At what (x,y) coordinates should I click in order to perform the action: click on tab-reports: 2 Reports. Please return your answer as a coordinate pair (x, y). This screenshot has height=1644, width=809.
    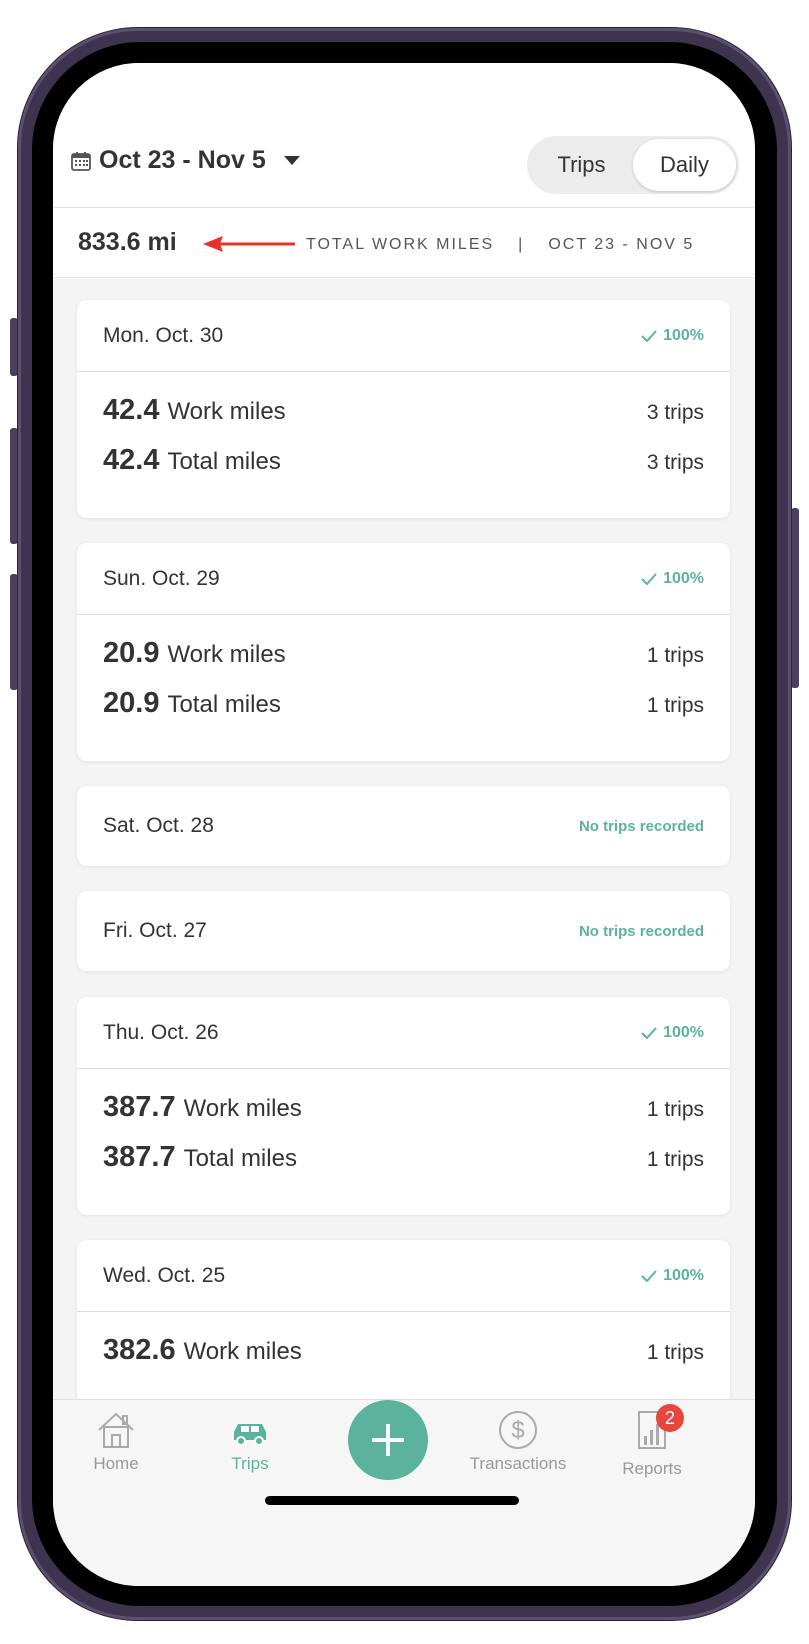
    Looking at the image, I should click on (652, 1441).